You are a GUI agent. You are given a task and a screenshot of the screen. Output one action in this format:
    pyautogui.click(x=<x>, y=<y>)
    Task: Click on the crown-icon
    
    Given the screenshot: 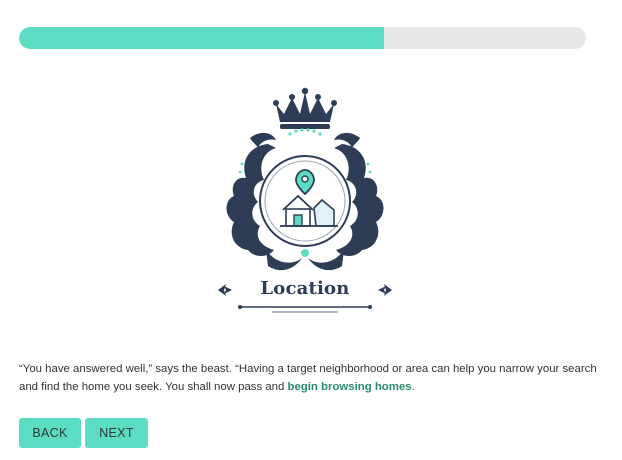 What is the action you would take?
    pyautogui.click(x=305, y=108)
    